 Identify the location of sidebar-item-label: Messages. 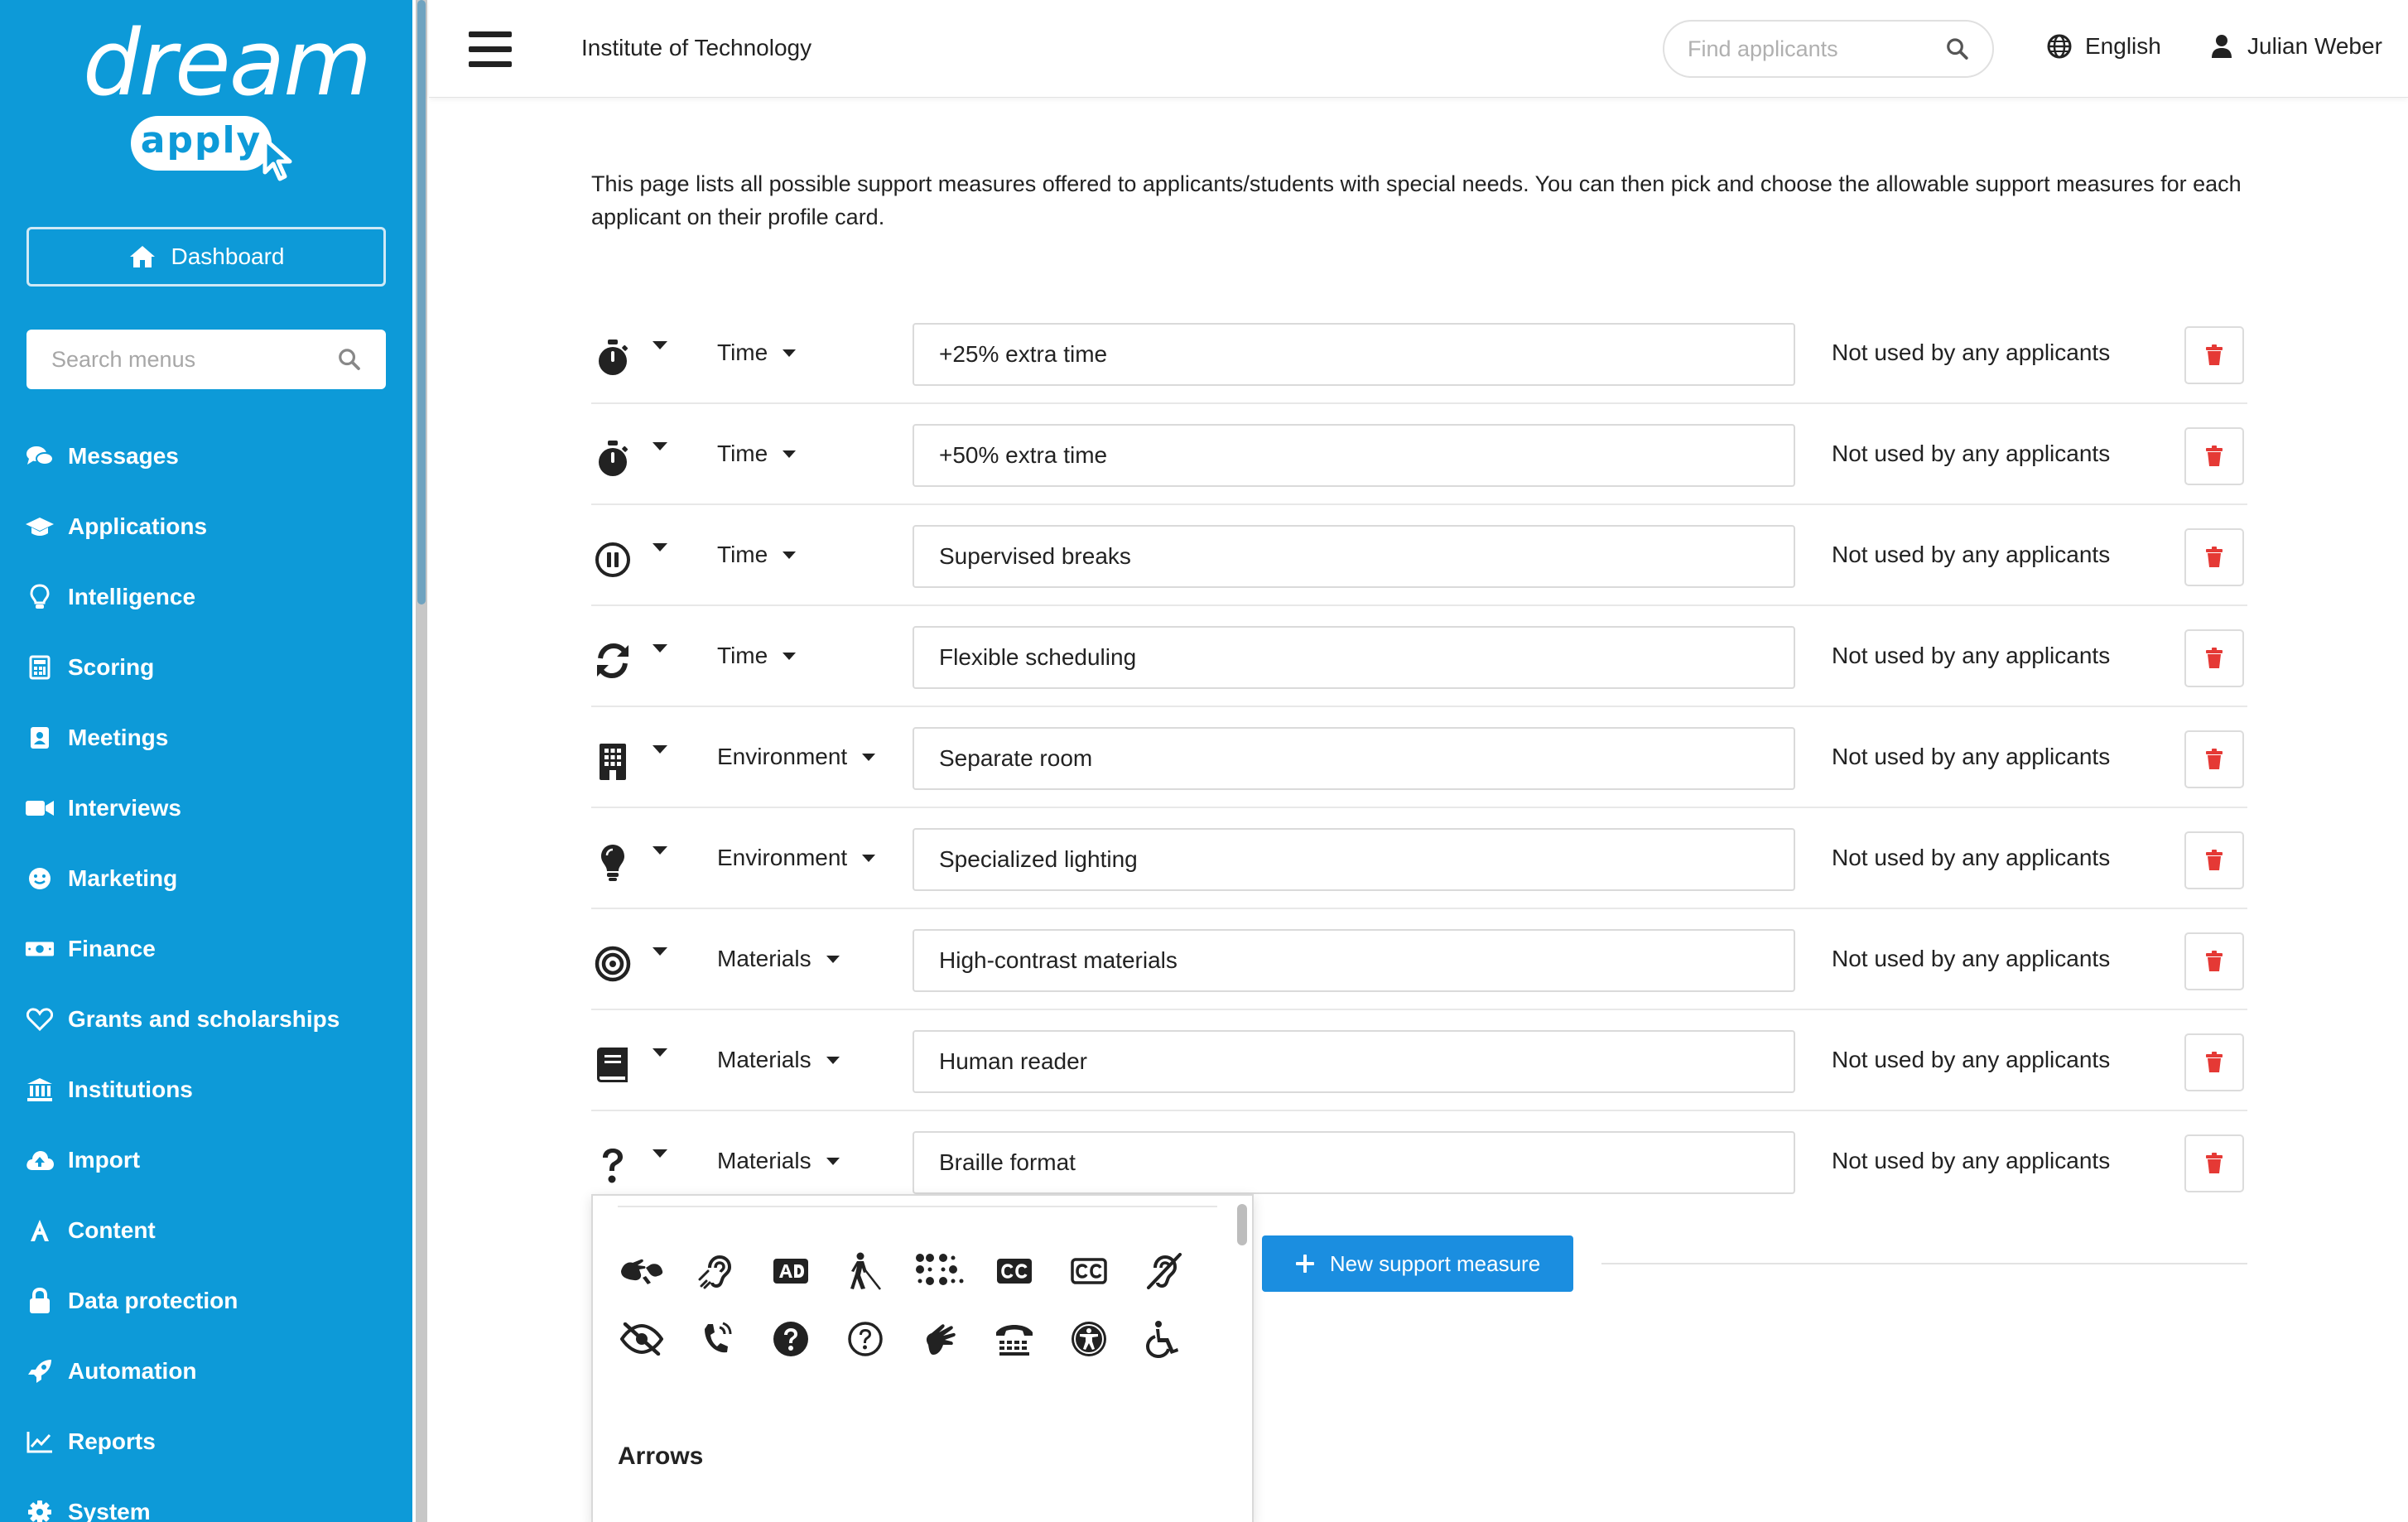
(124, 456).